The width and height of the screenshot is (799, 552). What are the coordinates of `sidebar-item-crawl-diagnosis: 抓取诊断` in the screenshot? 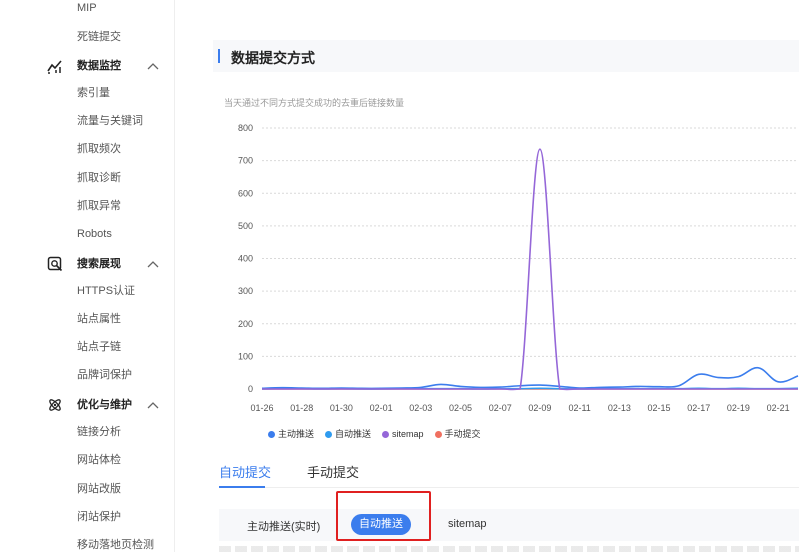 It's located at (99, 178).